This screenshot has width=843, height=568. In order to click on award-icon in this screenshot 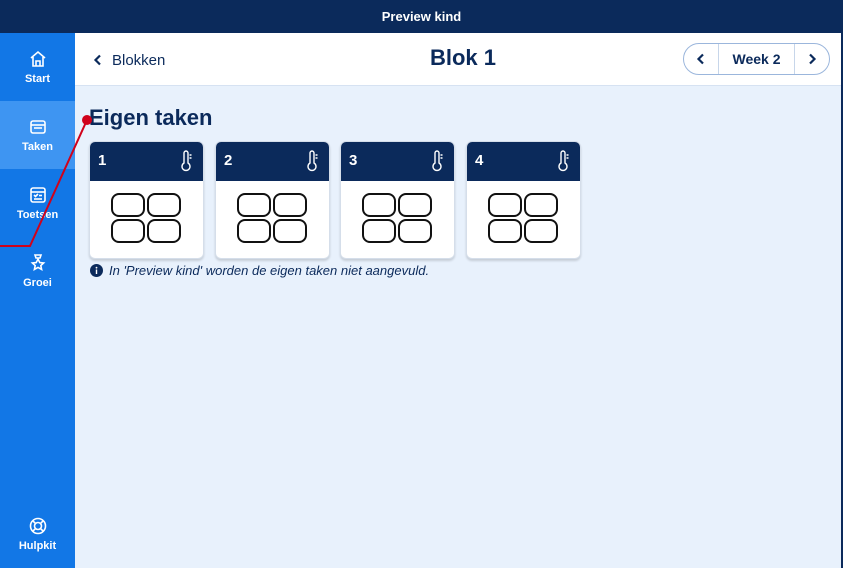, I will do `click(37, 262)`.